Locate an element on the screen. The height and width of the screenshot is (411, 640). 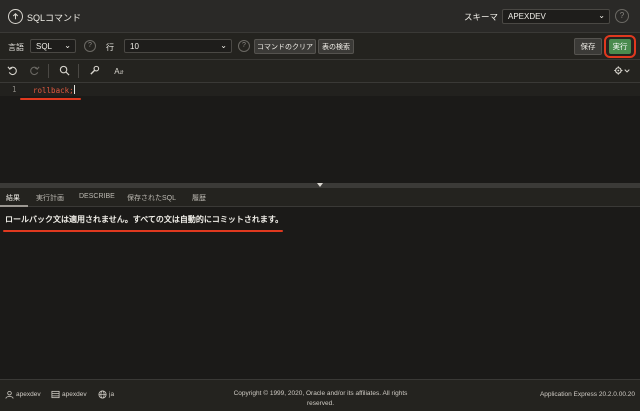
find-tables-button: 表の検索 is located at coordinates (336, 46).